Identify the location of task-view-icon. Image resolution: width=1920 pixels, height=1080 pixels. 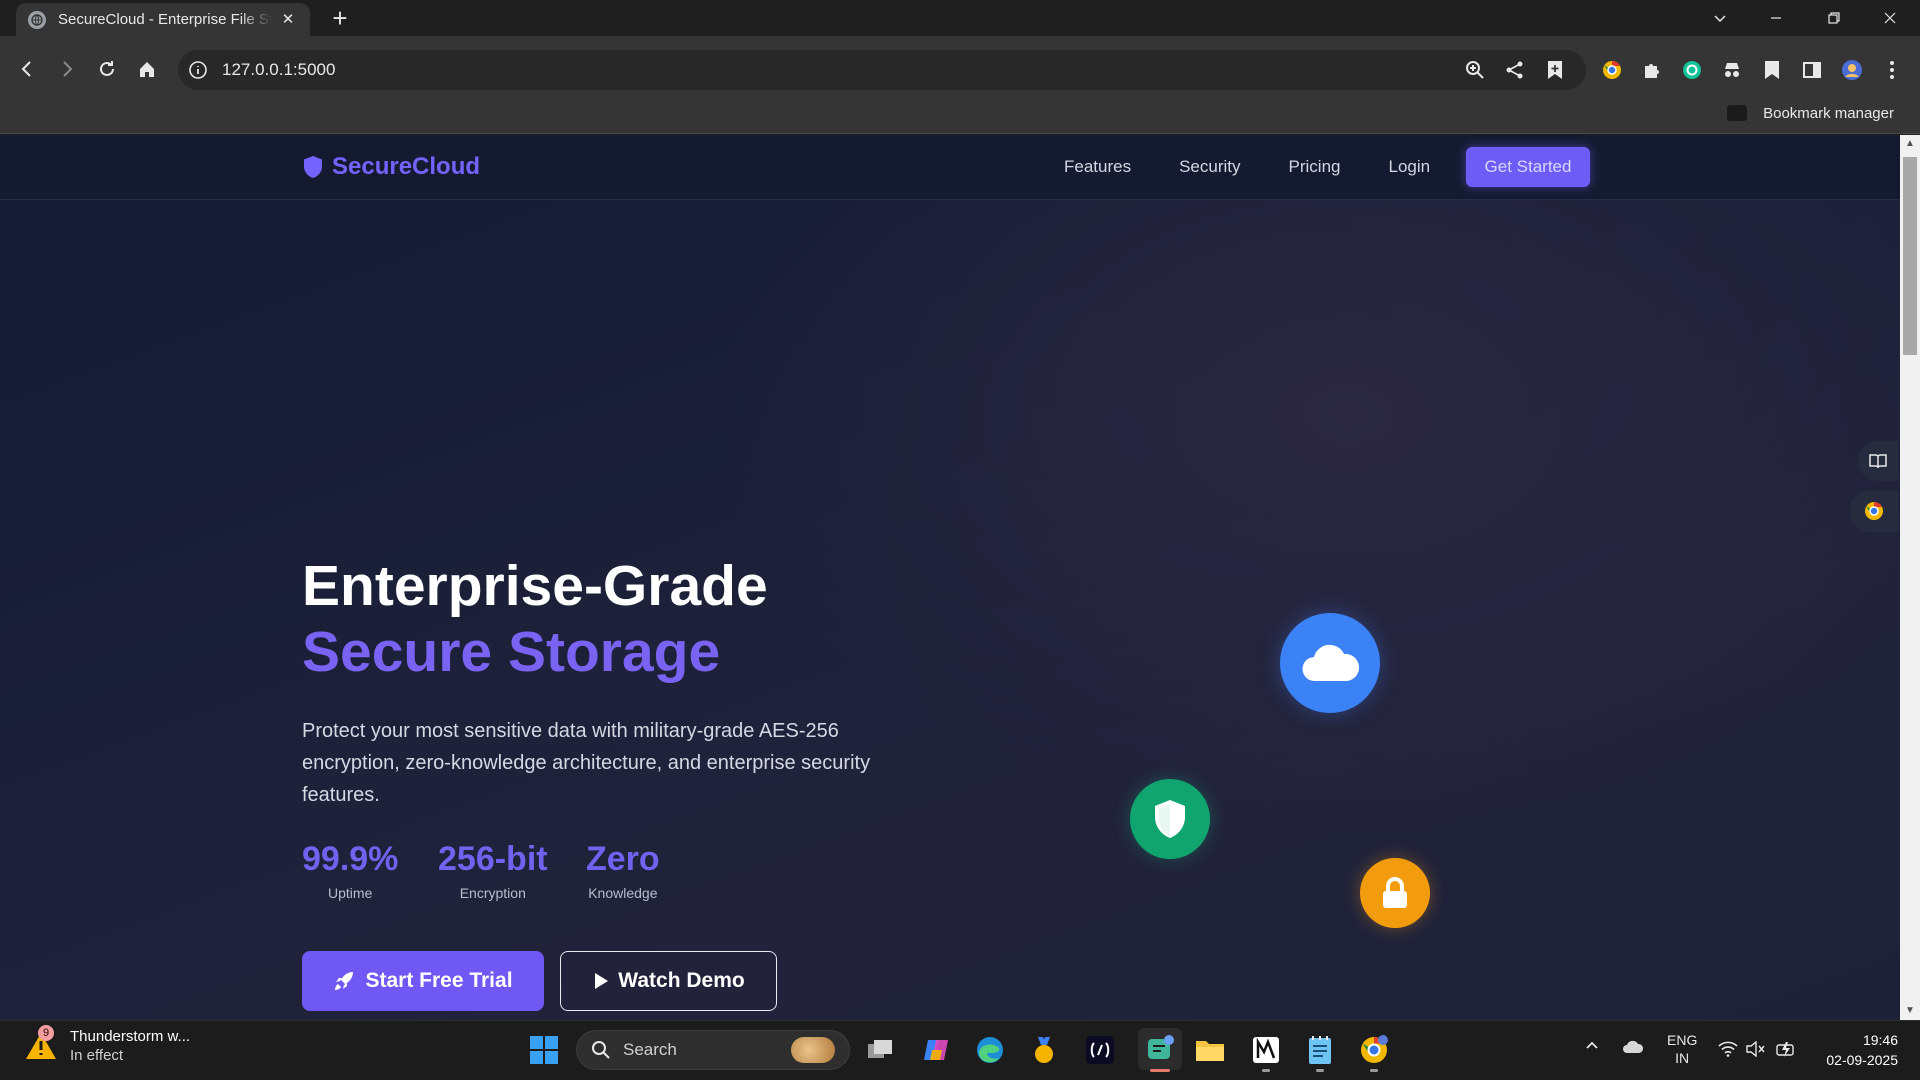
(880, 1050).